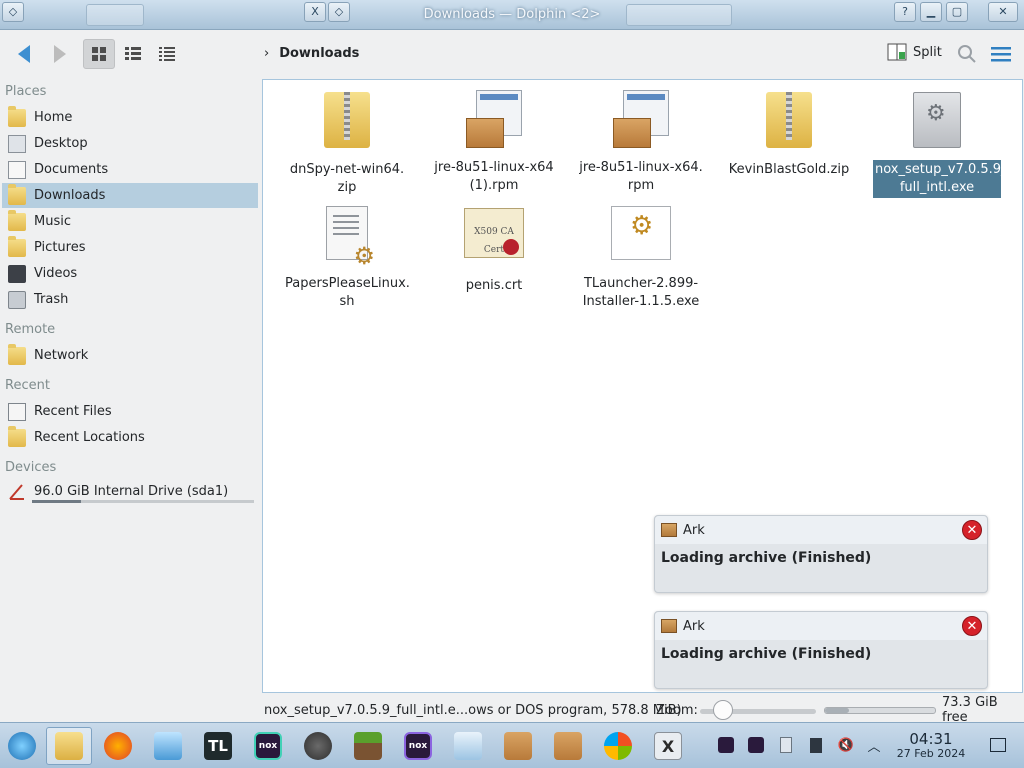 The width and height of the screenshot is (1024, 768). I want to click on sidebar-item-videos: Videos, so click(130, 273).